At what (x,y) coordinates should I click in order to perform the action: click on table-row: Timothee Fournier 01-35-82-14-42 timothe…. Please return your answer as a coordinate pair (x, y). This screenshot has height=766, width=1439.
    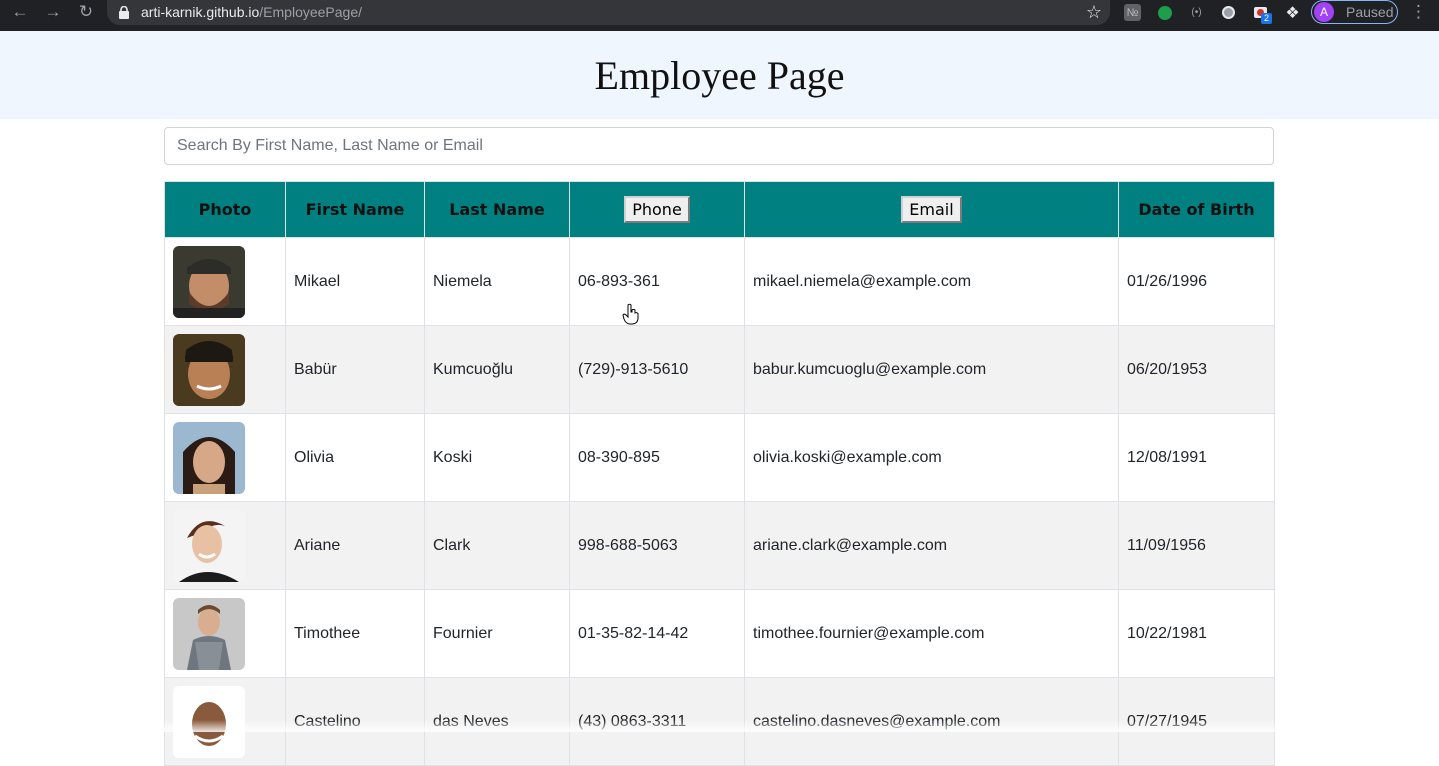
    Looking at the image, I should click on (719, 633).